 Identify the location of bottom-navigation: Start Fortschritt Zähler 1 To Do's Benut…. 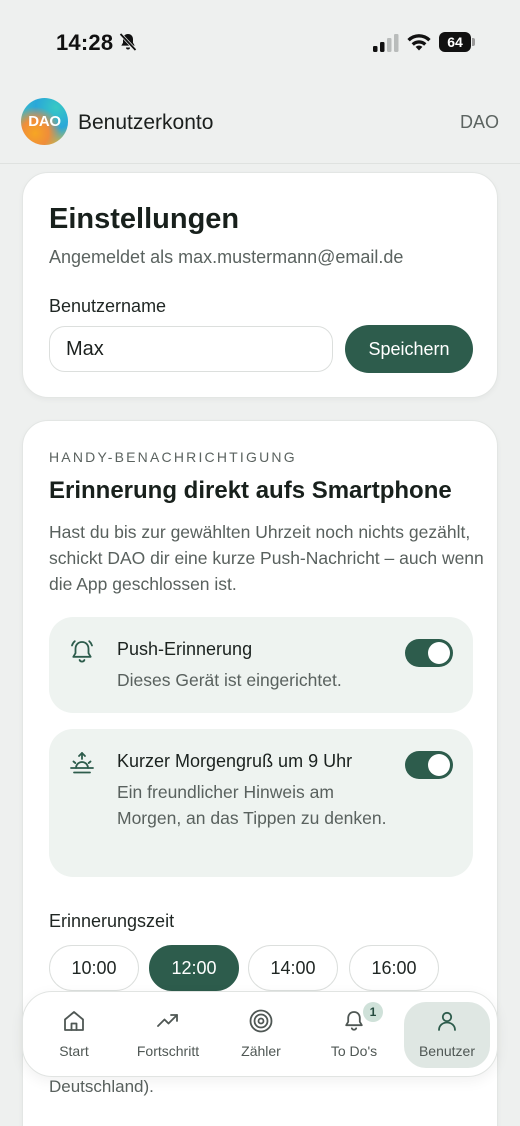
(260, 1034).